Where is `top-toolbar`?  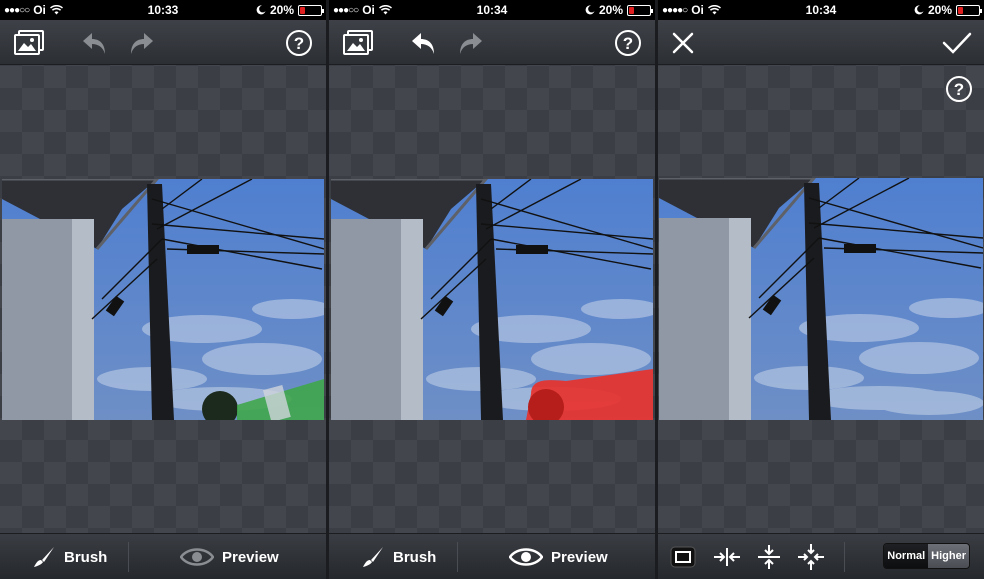 top-toolbar is located at coordinates (821, 42).